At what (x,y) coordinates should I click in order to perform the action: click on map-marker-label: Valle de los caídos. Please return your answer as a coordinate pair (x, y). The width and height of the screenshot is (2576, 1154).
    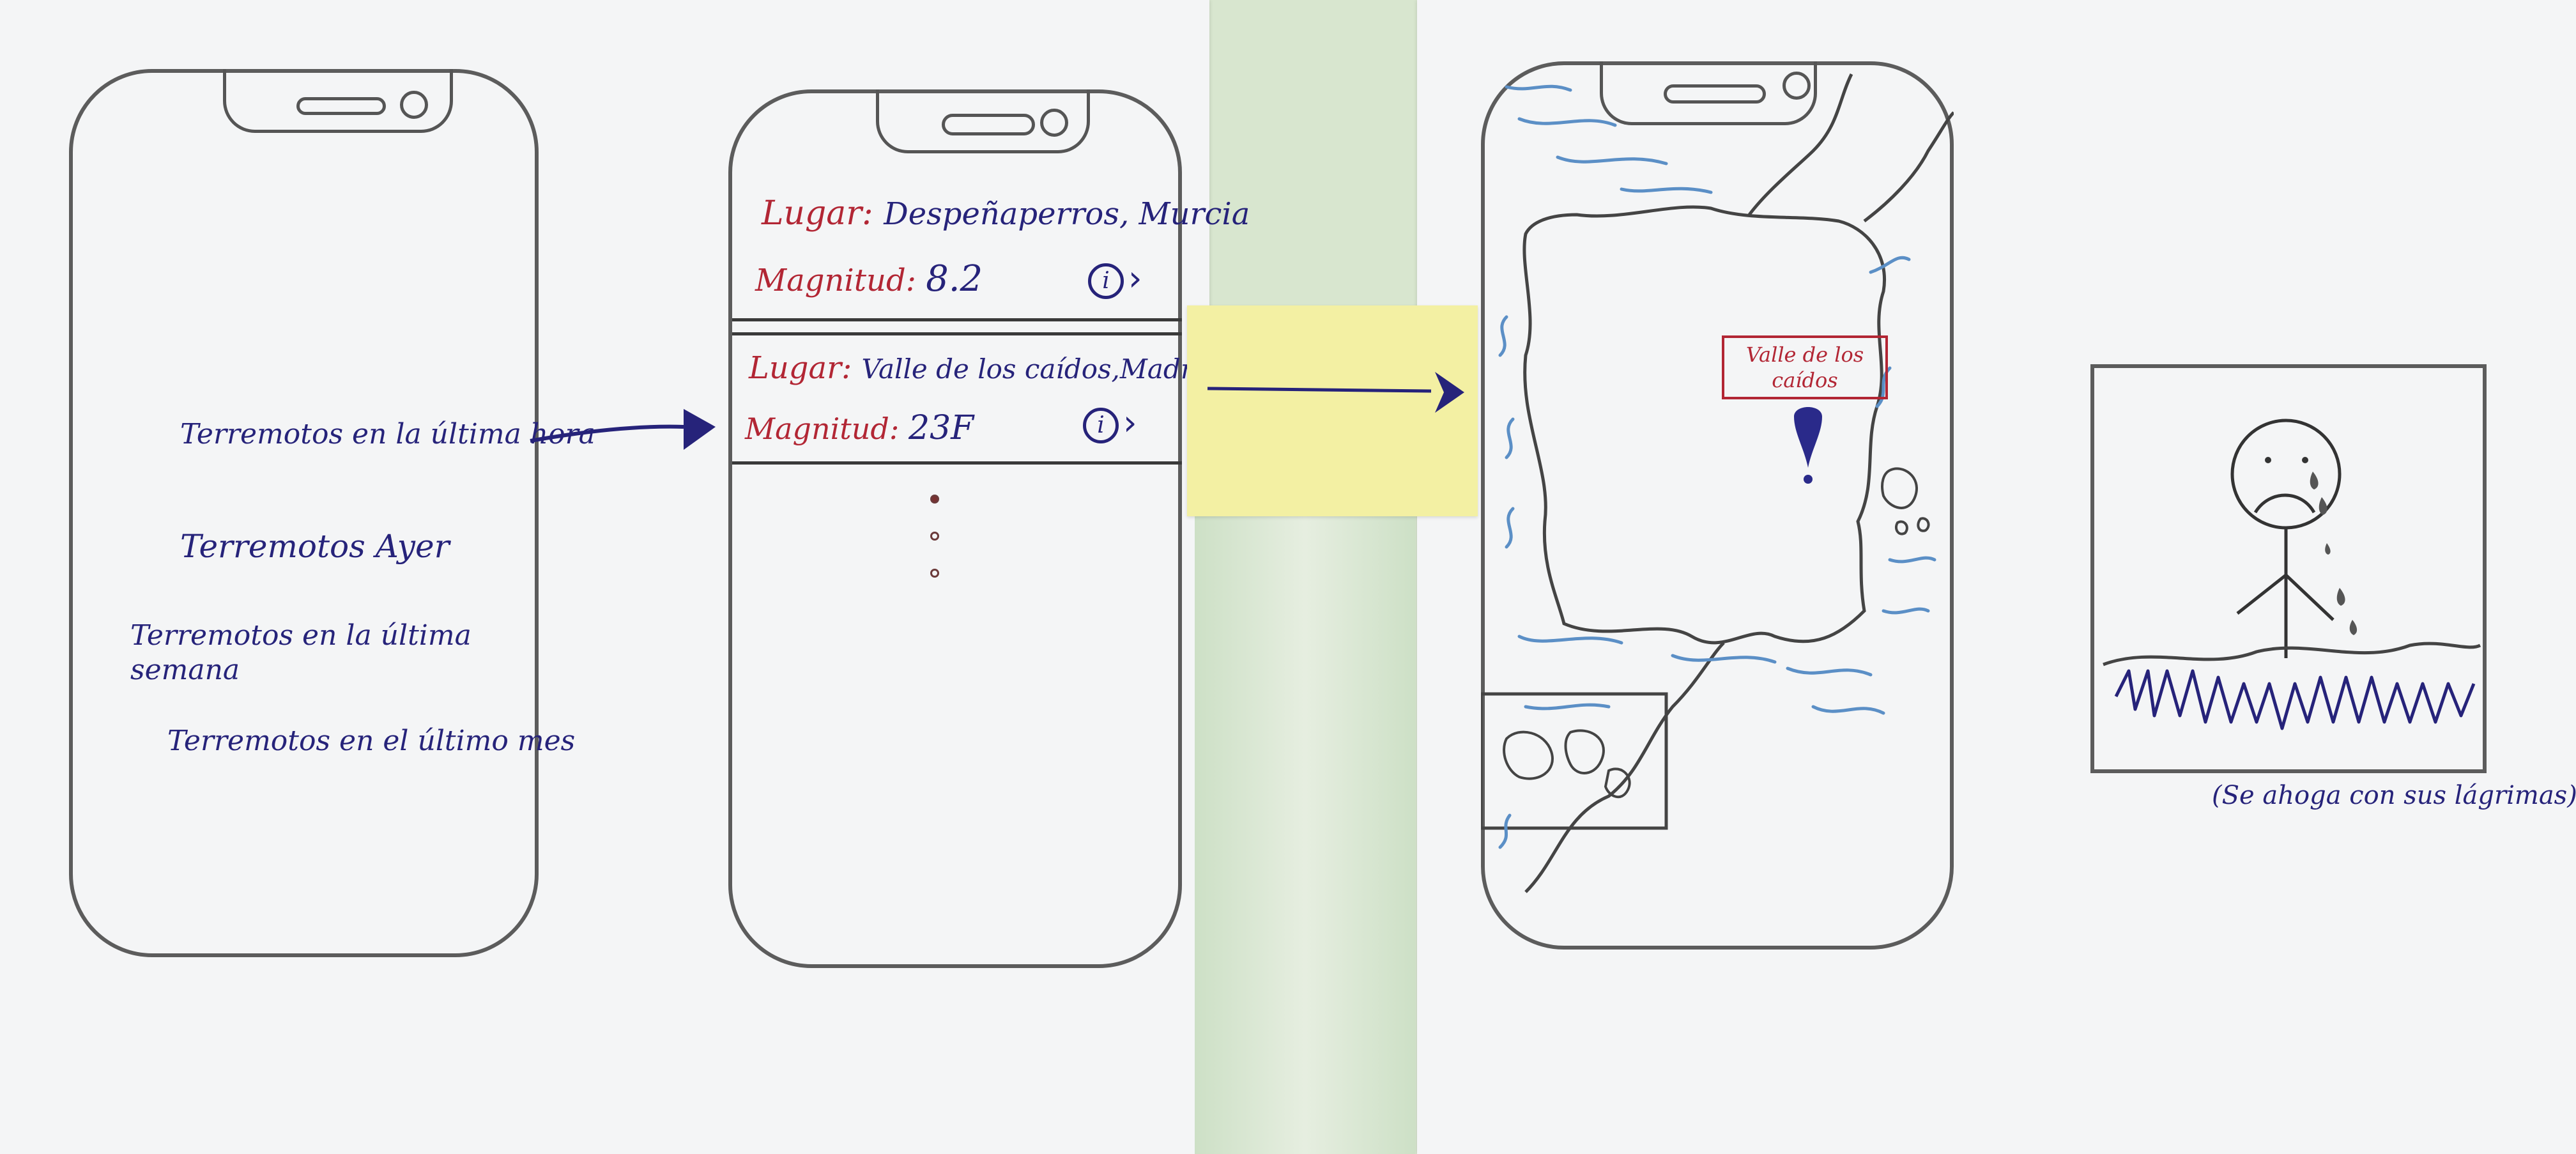
    Looking at the image, I should click on (1805, 367).